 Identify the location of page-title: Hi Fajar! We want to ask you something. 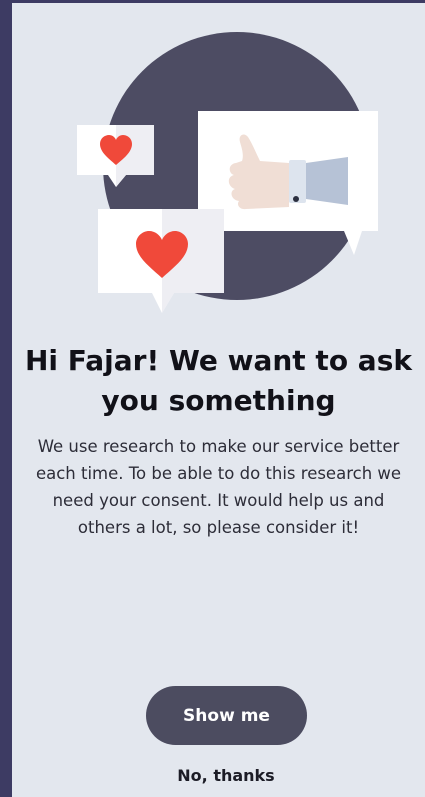
(218, 380).